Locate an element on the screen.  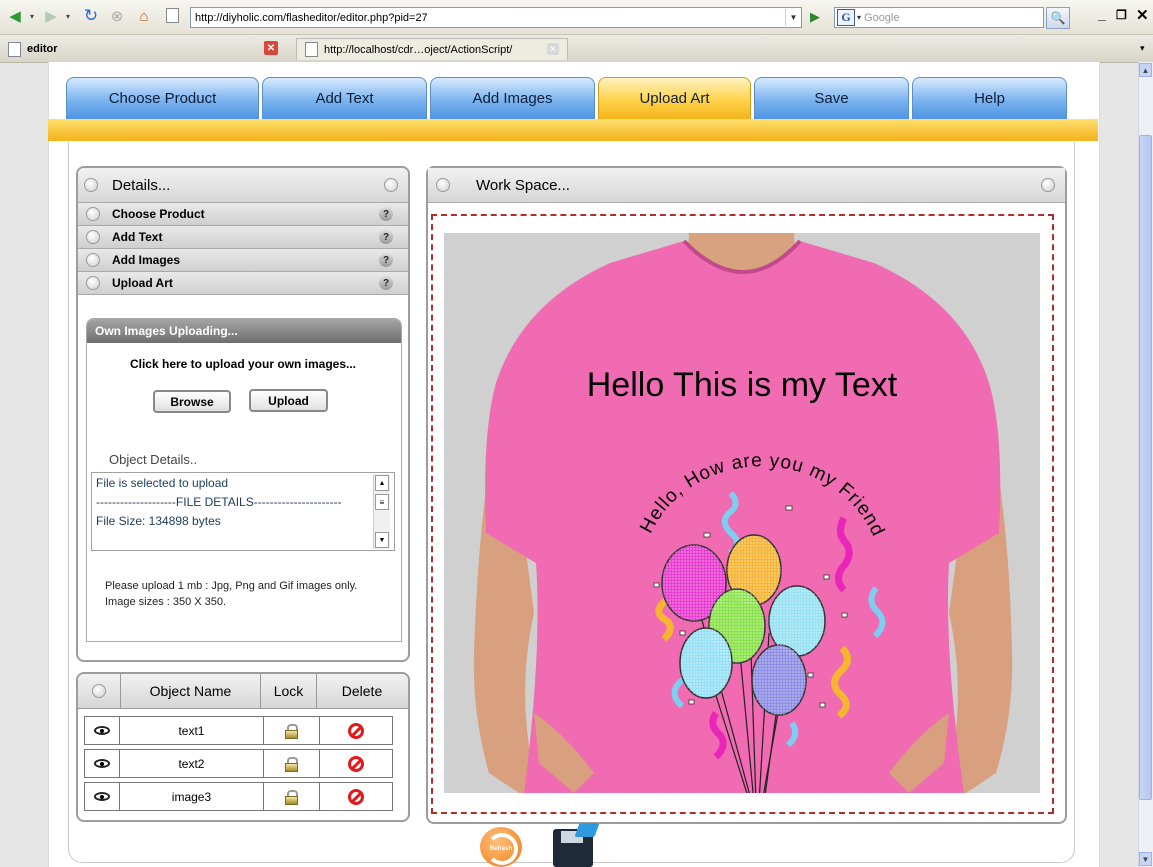
refresh-icon-label: Refresh is located at coordinates (501, 849).